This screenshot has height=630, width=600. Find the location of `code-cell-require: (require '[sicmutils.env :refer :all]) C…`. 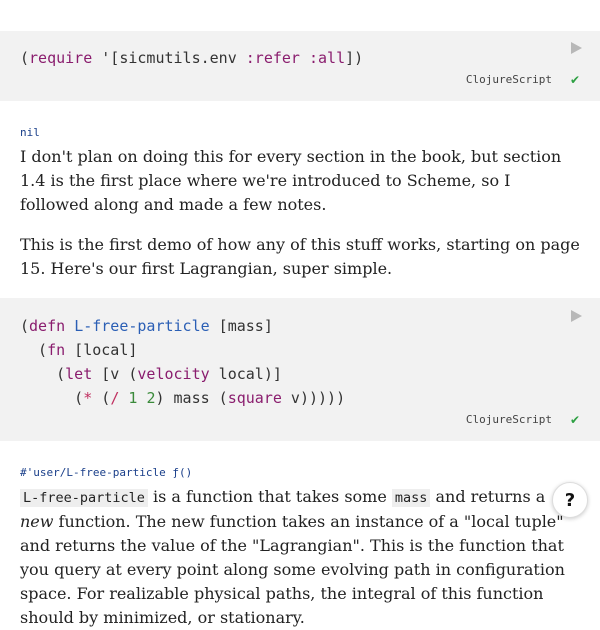

code-cell-require: (require '[sicmutils.env :refer :all]) C… is located at coordinates (300, 66).